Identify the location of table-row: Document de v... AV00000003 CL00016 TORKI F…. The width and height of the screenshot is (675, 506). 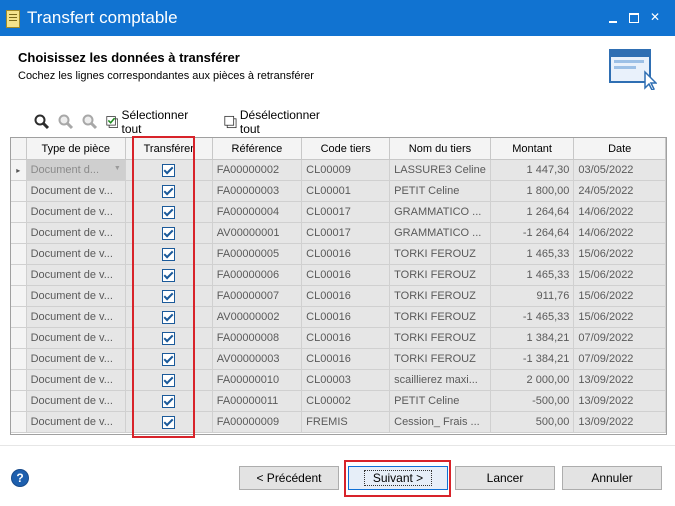
(338, 359).